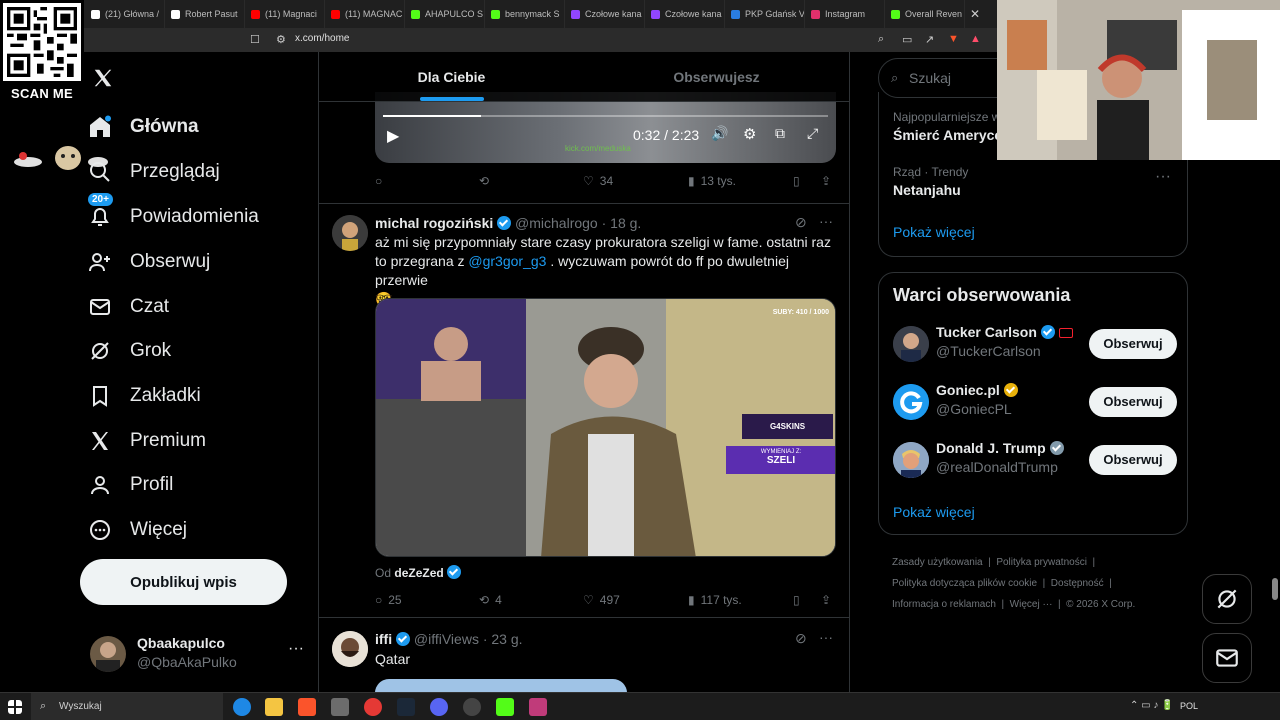 This screenshot has width=1280, height=720. Describe the element at coordinates (1031, 604) in the screenshot. I see `footer-link: Więcej ···` at that location.